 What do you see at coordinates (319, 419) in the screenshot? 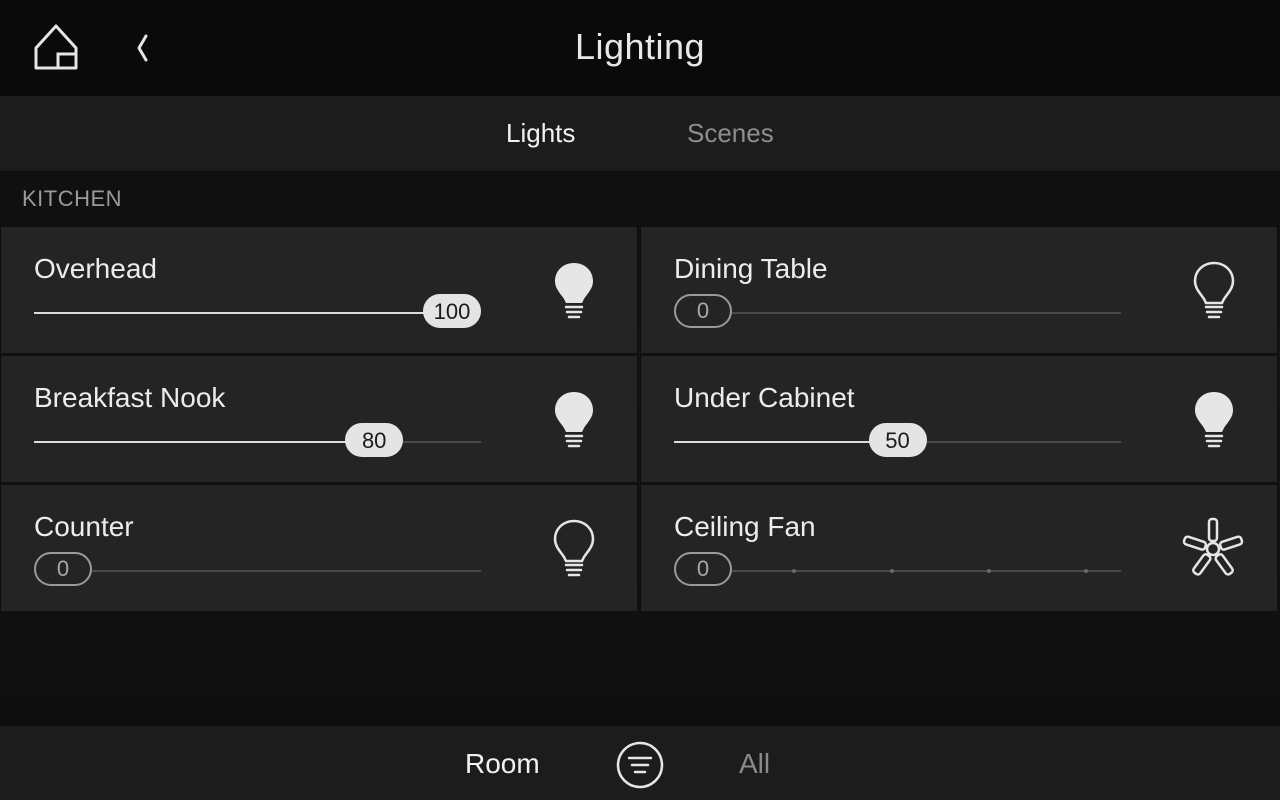
I see `light-tile-breakfast-nook: Breakfast Nook 80` at bounding box center [319, 419].